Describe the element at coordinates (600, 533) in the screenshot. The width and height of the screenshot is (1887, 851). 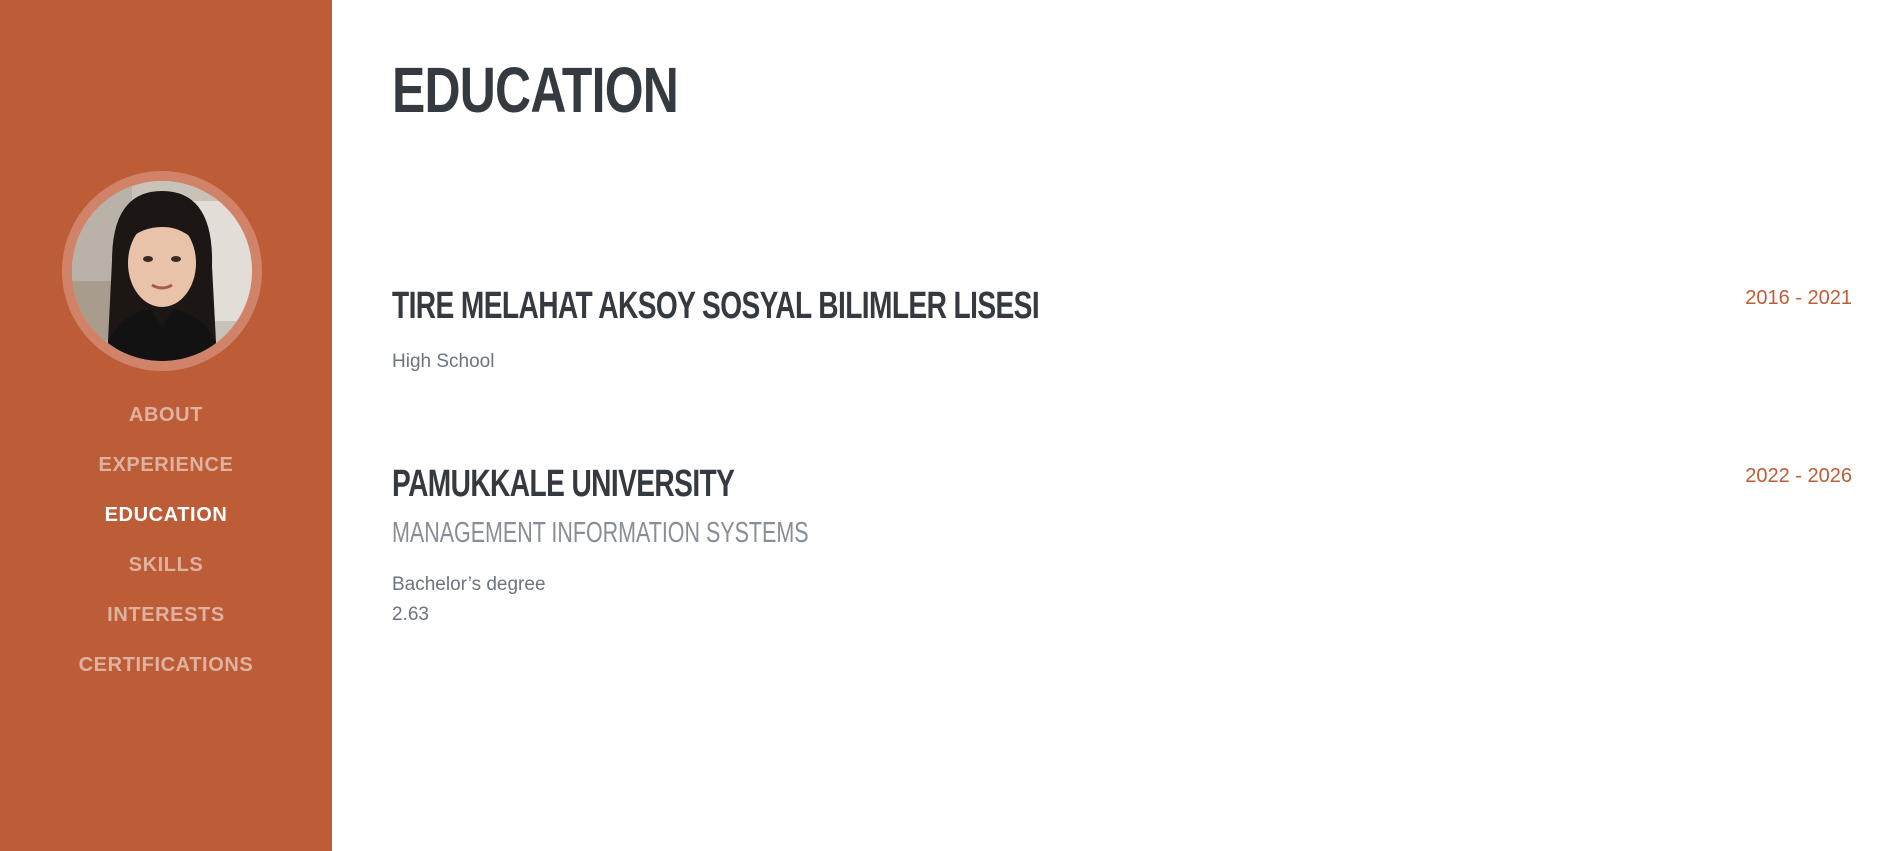
I see `program-name: MANAGEMENT INFORMATION SYSTEMS` at that location.